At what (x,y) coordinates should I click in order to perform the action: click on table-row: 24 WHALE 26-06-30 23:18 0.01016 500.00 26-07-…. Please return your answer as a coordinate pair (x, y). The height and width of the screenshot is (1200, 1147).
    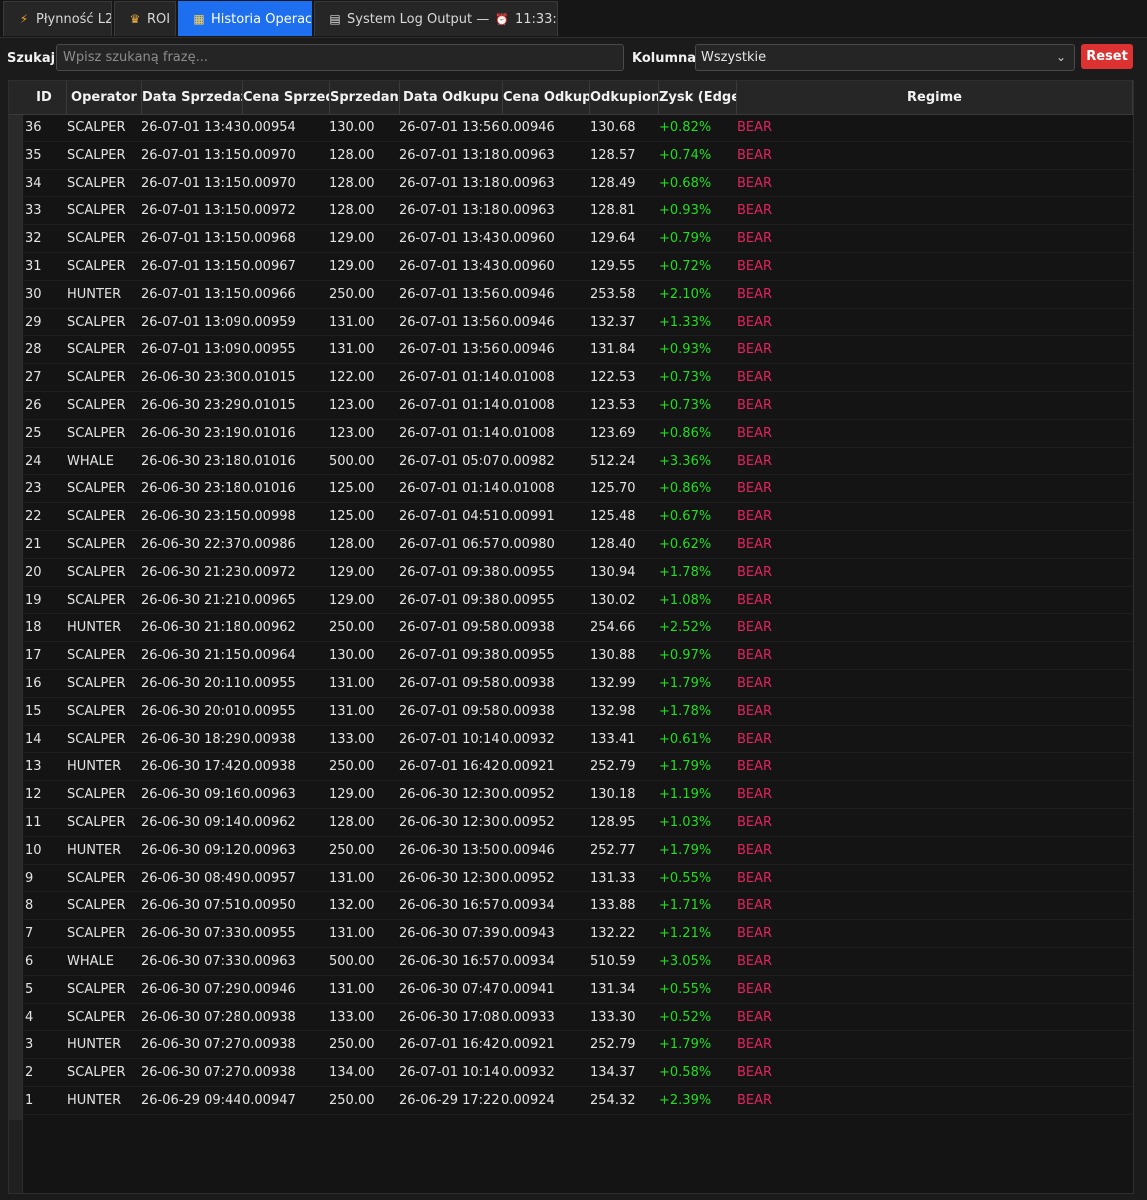
    Looking at the image, I should click on (577, 462).